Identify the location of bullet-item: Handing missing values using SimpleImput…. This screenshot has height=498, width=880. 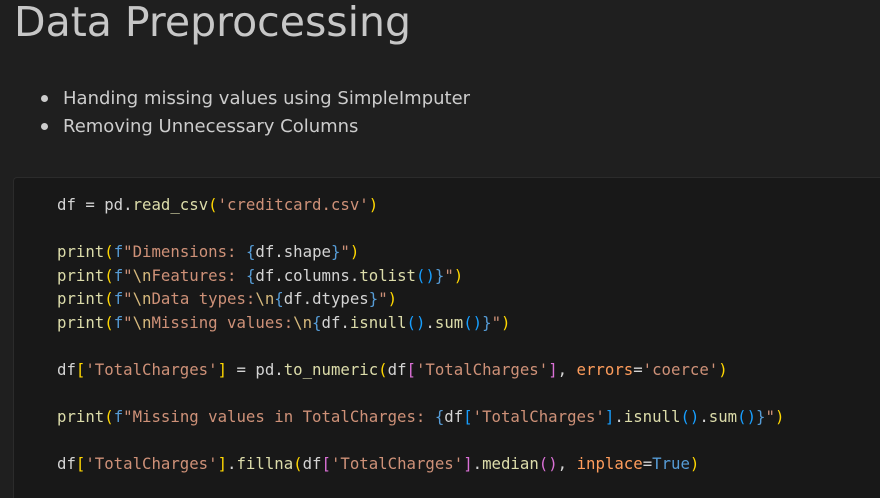
(255, 99).